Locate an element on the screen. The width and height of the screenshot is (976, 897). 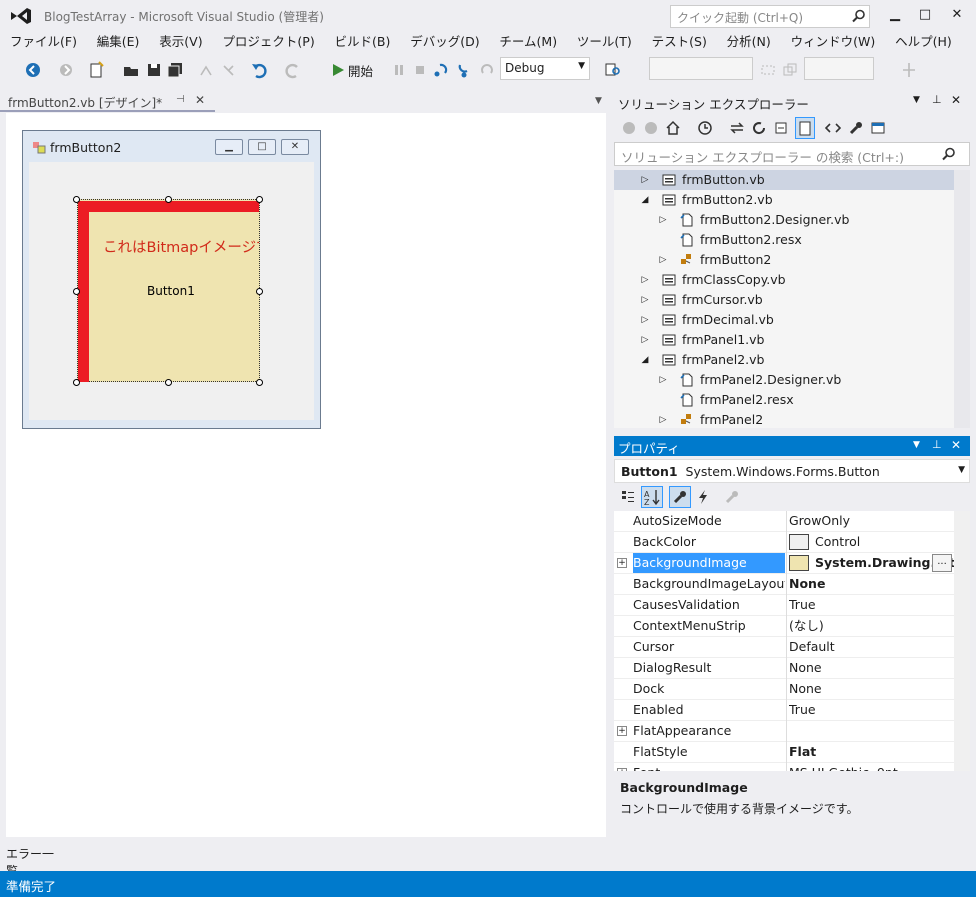
minimize-button: ▁ is located at coordinates (895, 15).